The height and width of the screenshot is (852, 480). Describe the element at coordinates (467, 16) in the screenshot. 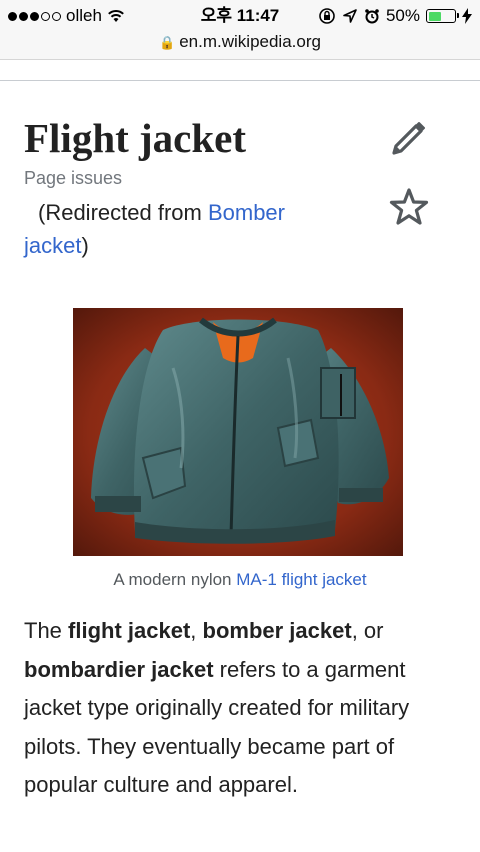

I see `charging-bolt-icon` at that location.